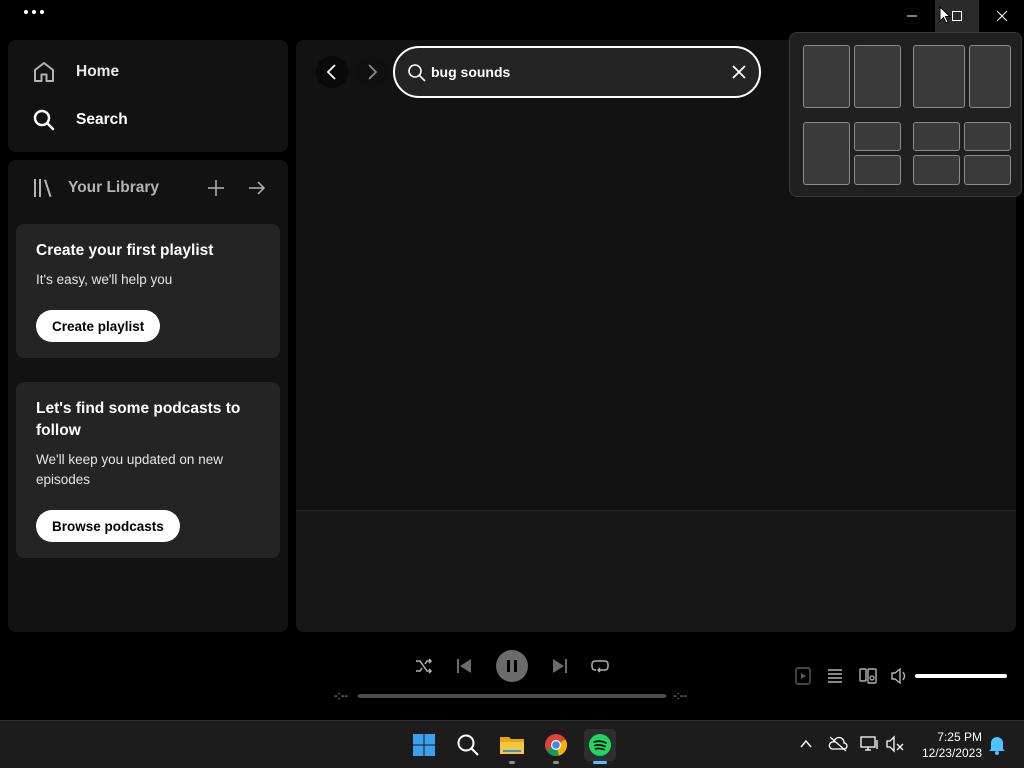 The width and height of the screenshot is (1024, 768). Describe the element at coordinates (656, 571) in the screenshot. I see `main-lower-region` at that location.